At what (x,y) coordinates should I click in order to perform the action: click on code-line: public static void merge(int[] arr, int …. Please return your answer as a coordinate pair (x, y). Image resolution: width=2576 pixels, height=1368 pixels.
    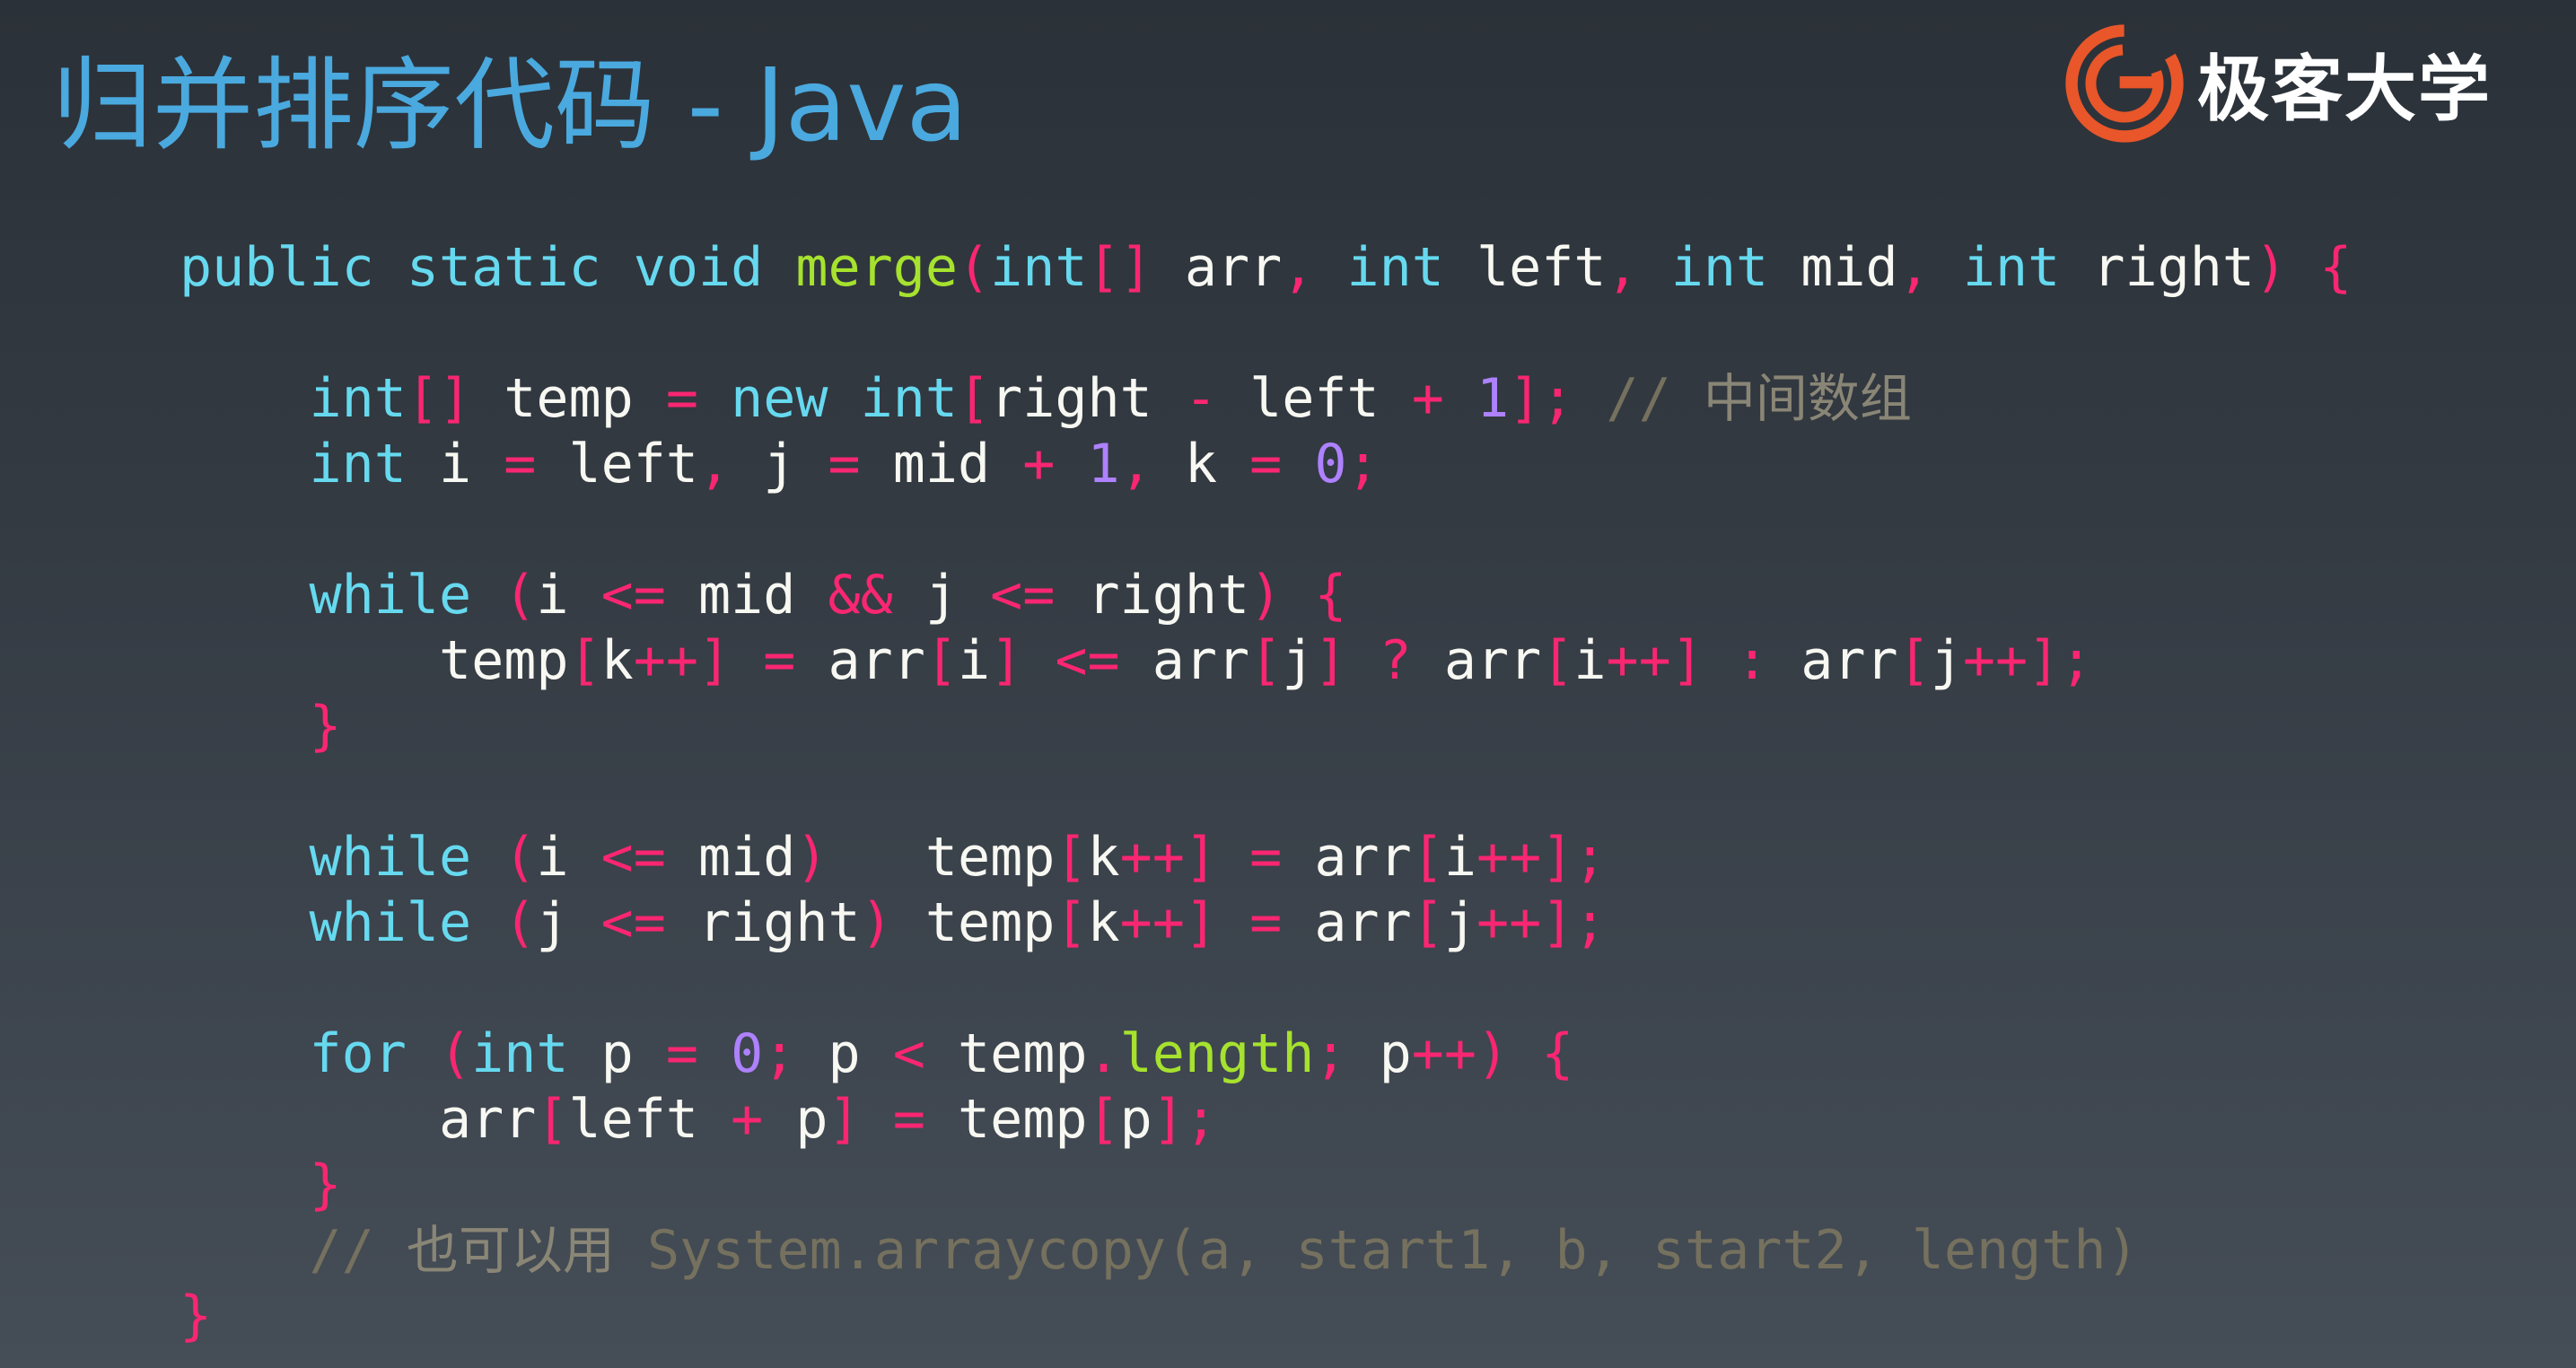
    Looking at the image, I should click on (1266, 268).